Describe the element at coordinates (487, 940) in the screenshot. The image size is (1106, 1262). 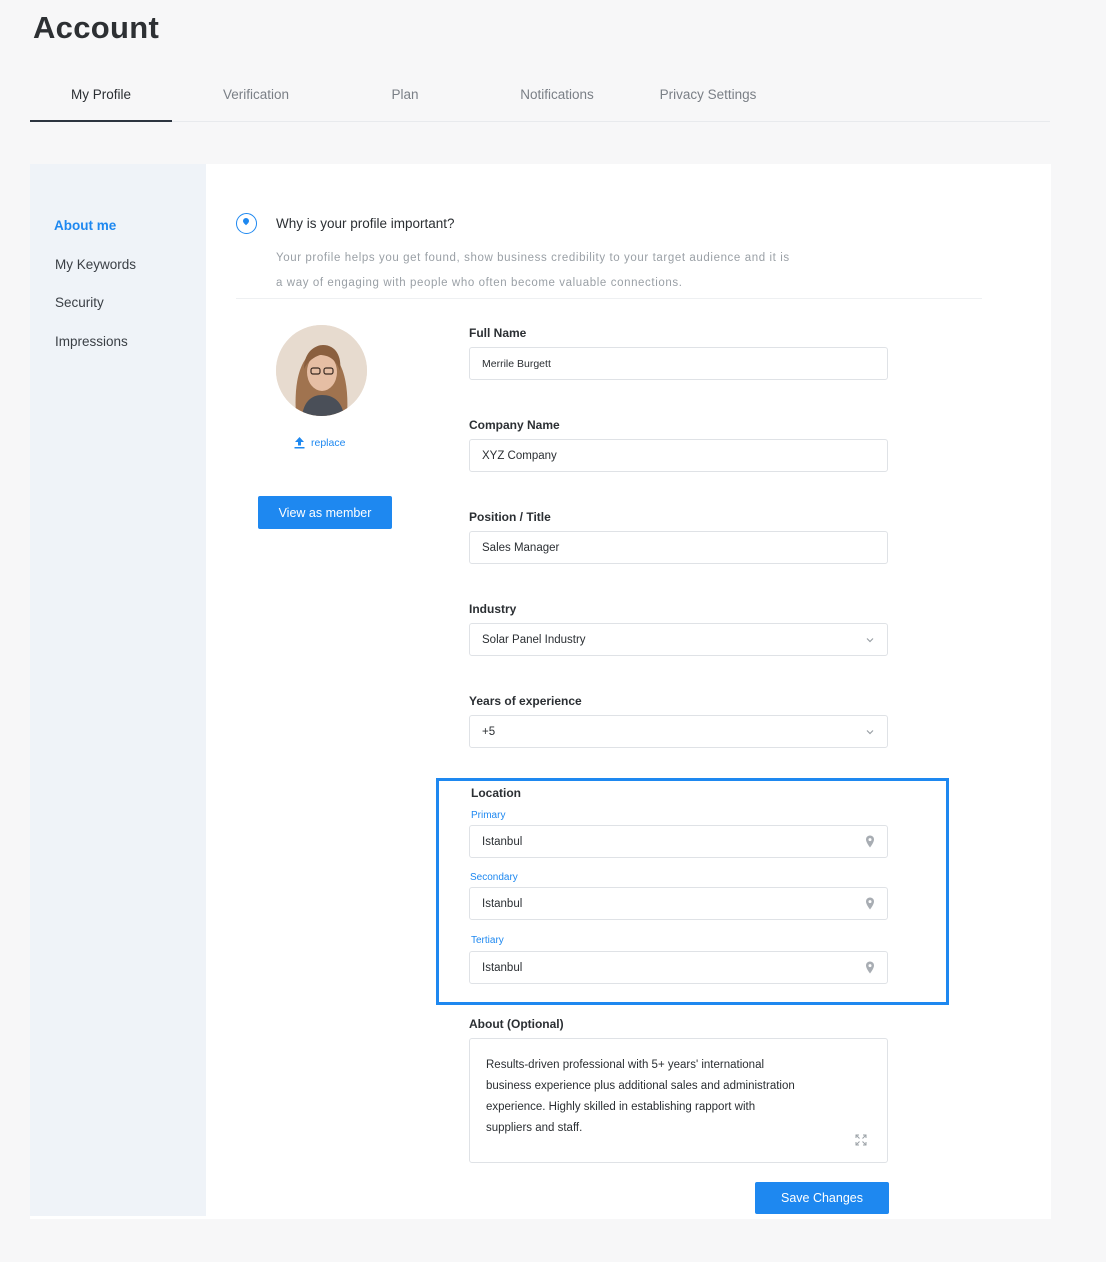
I see `tertiary-location-label: Tertiary` at that location.